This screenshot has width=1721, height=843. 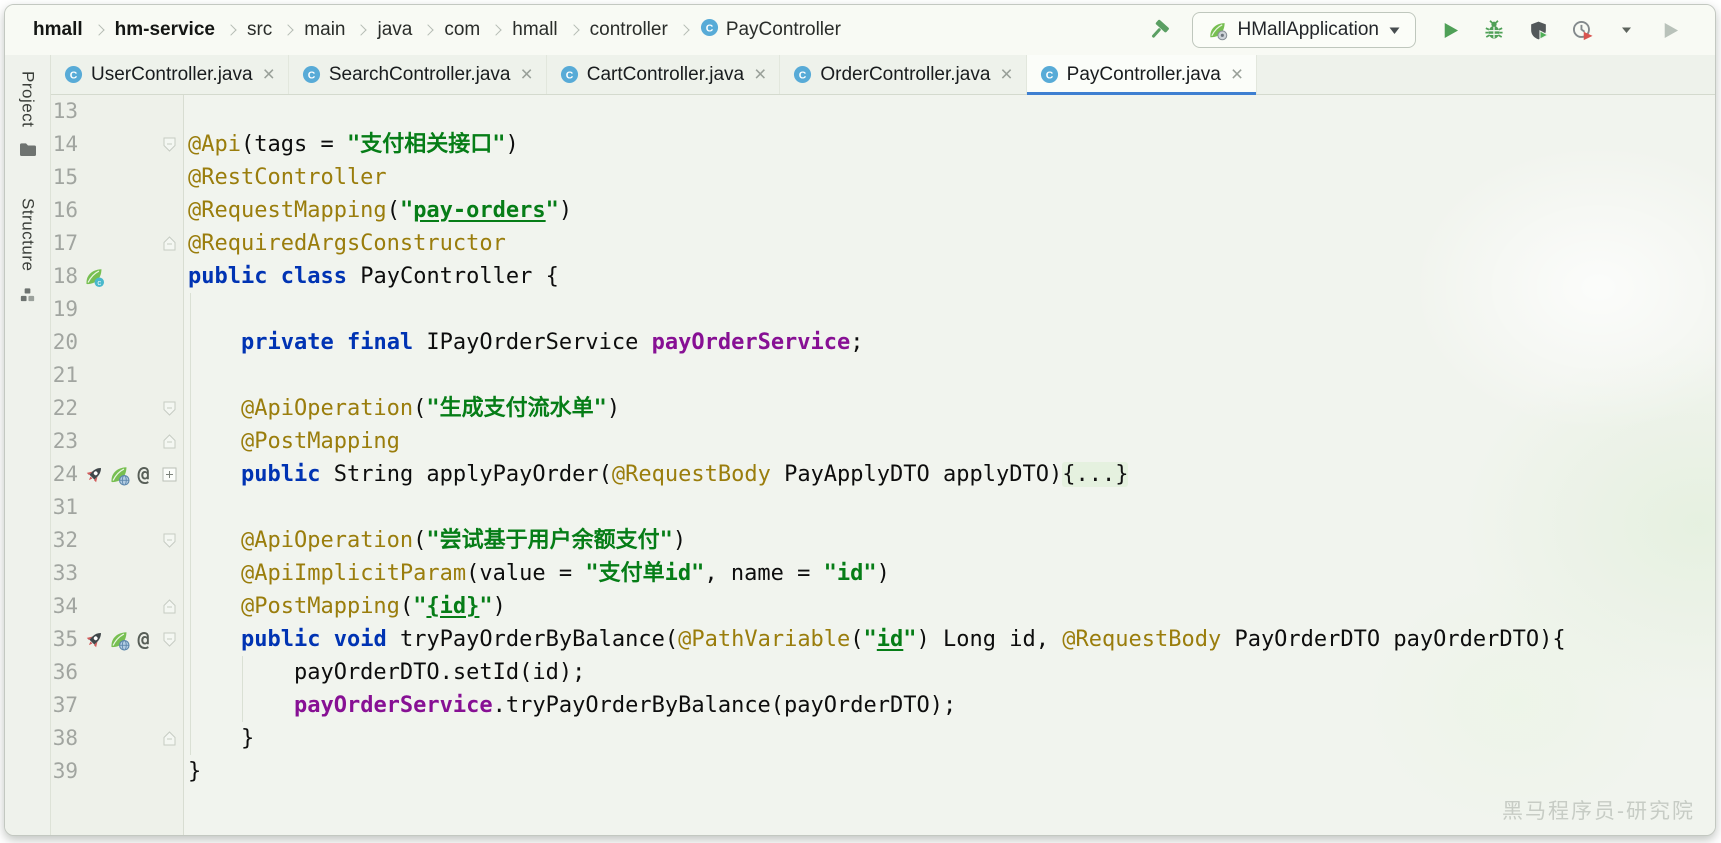 I want to click on code-line: 21, so click(x=883, y=375).